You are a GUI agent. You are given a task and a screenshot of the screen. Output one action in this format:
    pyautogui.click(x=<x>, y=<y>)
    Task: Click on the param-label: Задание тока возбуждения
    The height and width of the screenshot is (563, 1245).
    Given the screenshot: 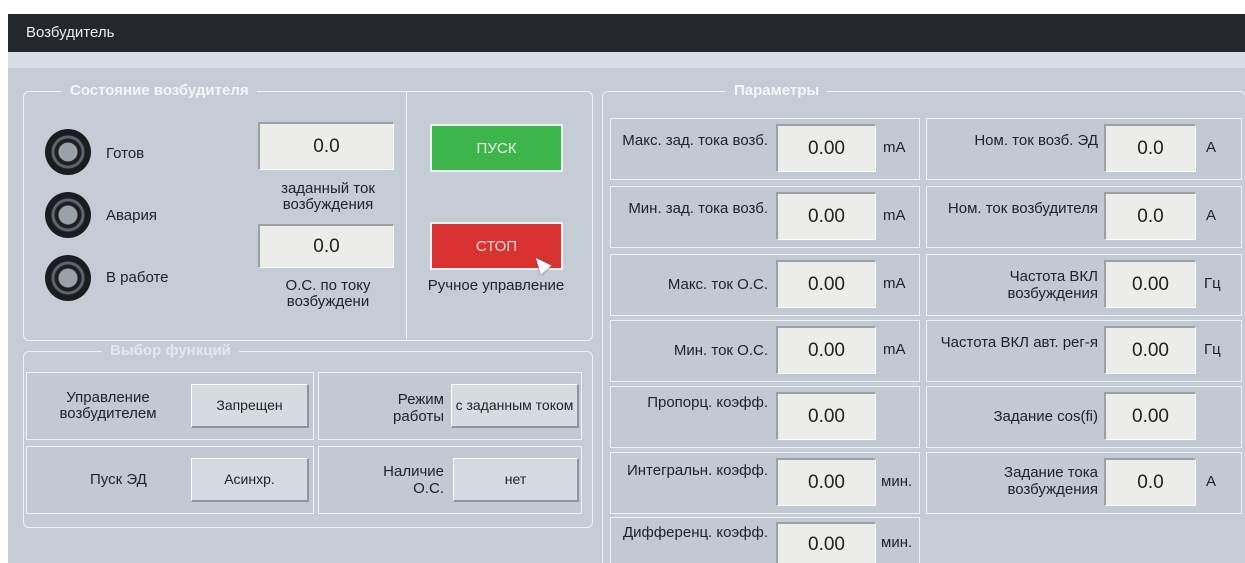 What is the action you would take?
    pyautogui.click(x=1051, y=481)
    